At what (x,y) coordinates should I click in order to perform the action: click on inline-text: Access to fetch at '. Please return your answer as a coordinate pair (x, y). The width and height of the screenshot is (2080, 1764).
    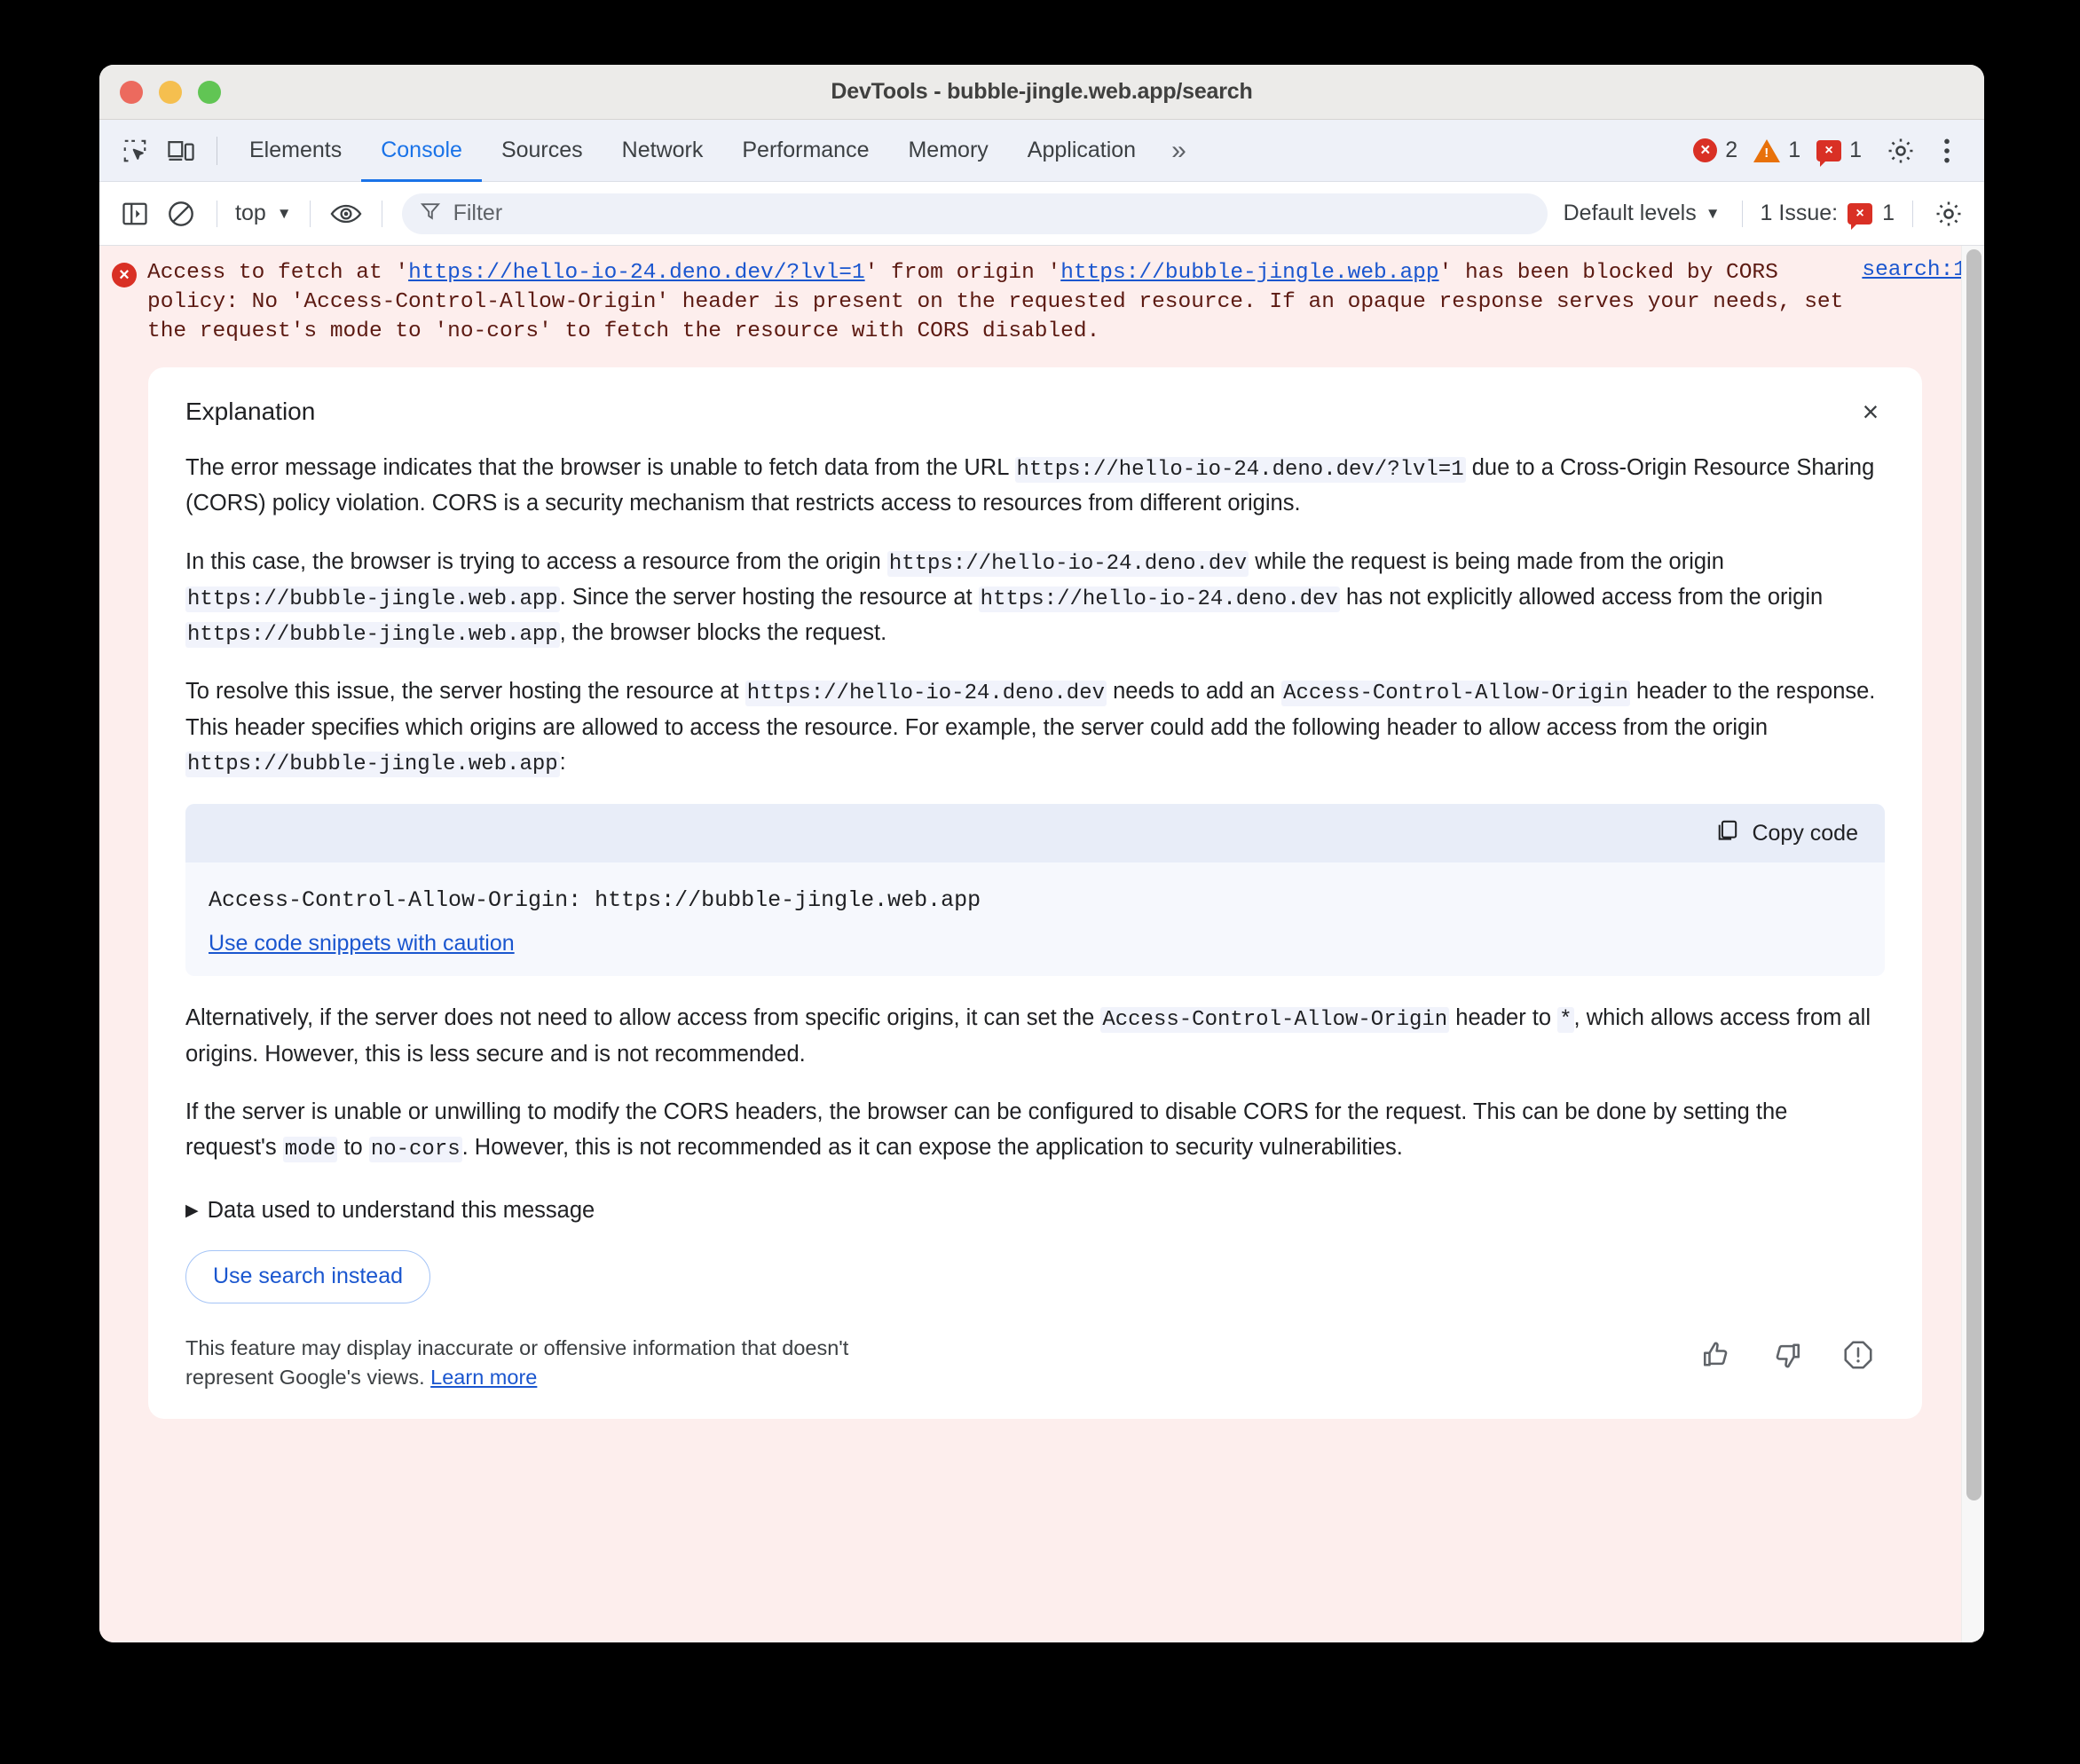
    Looking at the image, I should click on (278, 273).